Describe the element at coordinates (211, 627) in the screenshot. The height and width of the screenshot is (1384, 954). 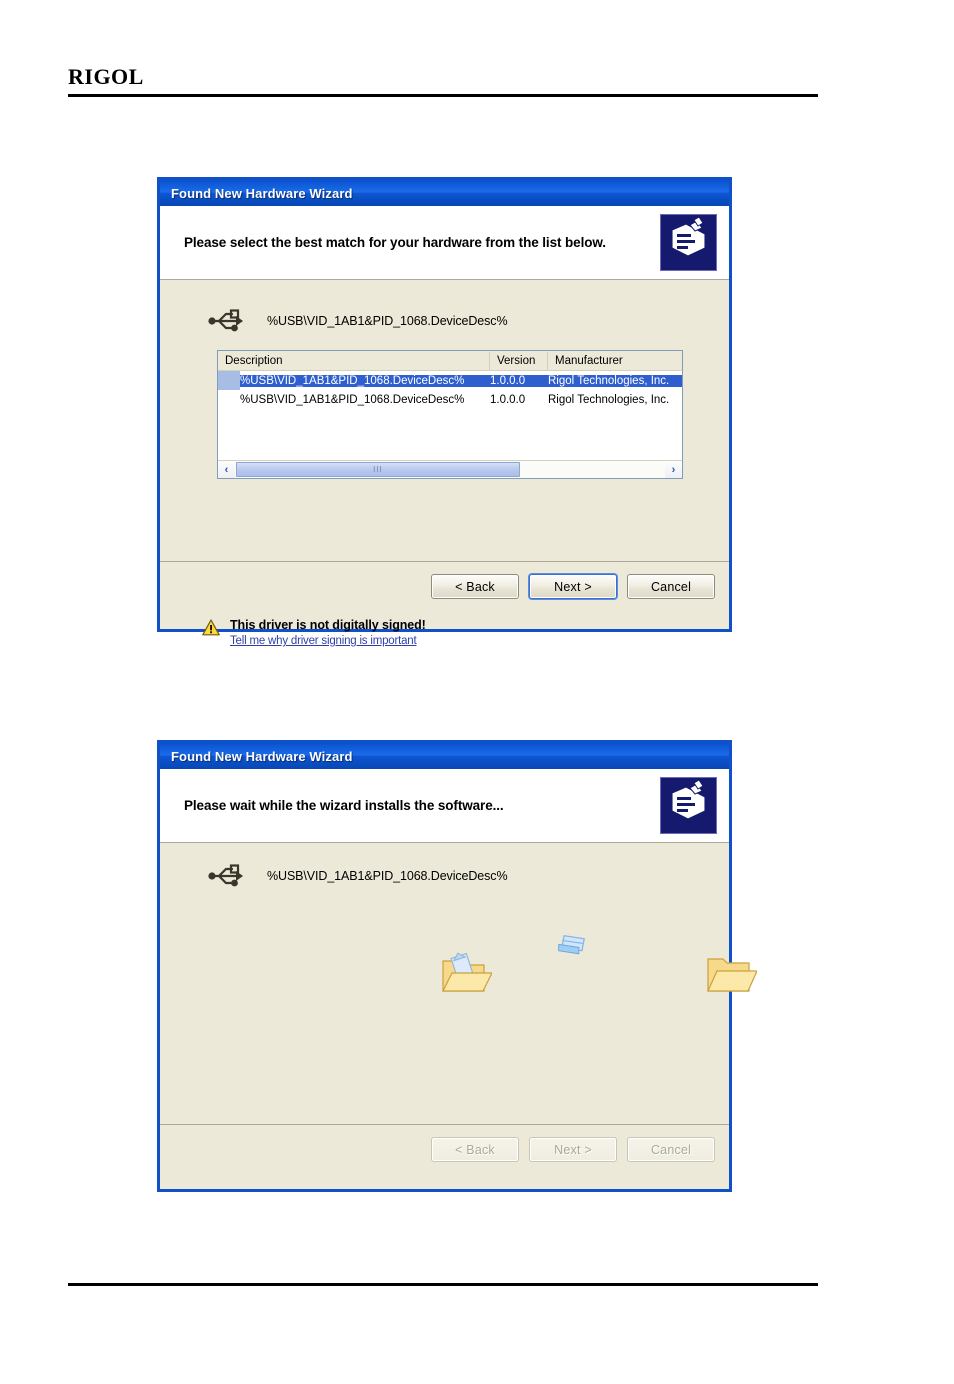
I see `warning-triangle-icon` at that location.